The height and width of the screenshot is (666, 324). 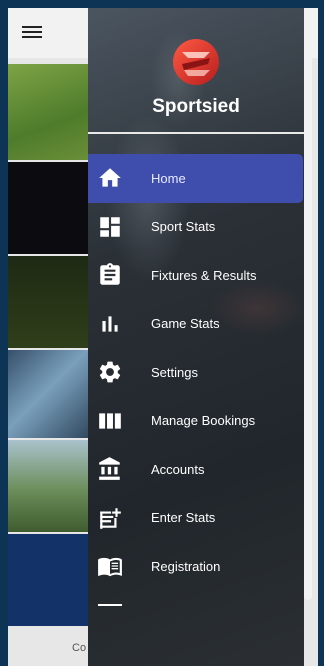 What do you see at coordinates (110, 177) in the screenshot?
I see `home-icon` at bounding box center [110, 177].